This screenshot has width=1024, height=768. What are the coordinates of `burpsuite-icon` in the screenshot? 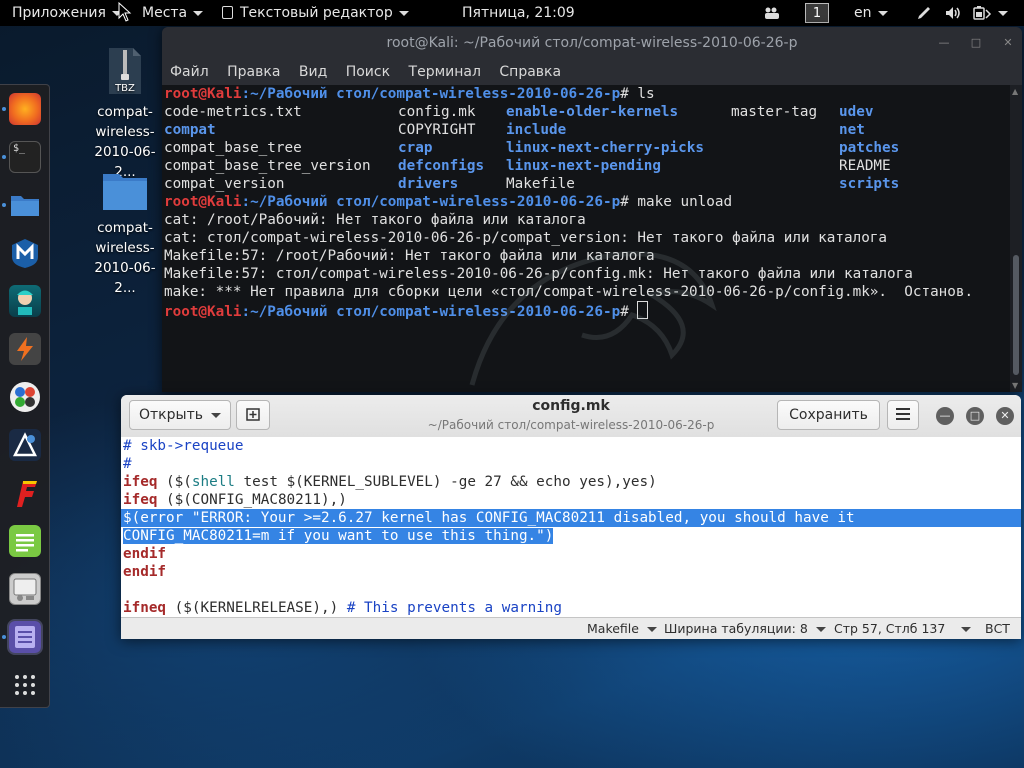 It's located at (25, 349).